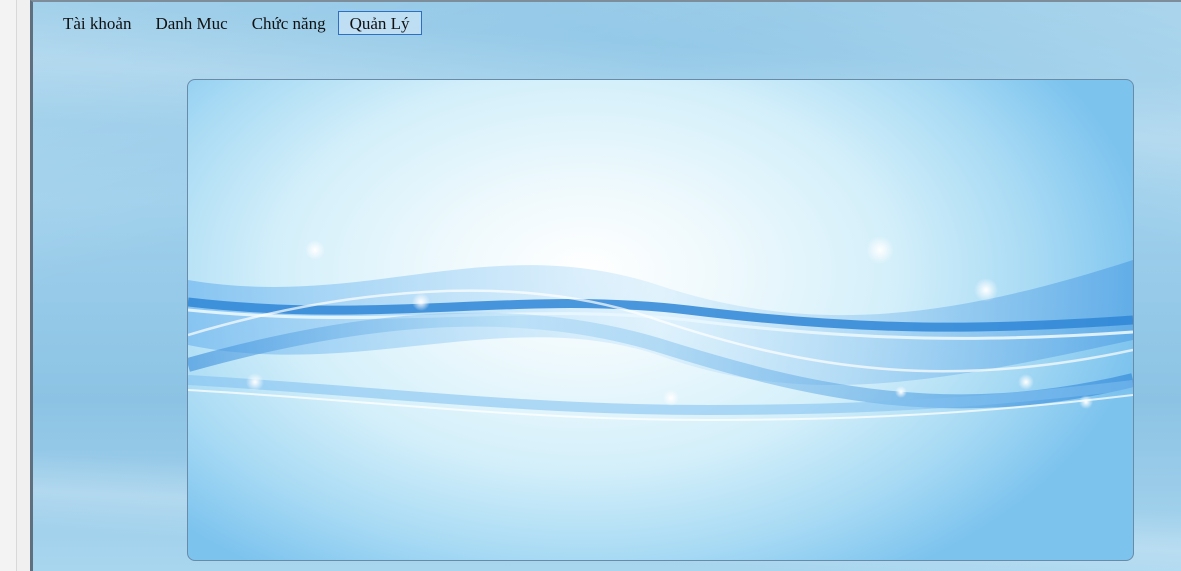 This screenshot has width=1181, height=571. I want to click on menu-item-danh-muc: Danh Muc, so click(191, 23).